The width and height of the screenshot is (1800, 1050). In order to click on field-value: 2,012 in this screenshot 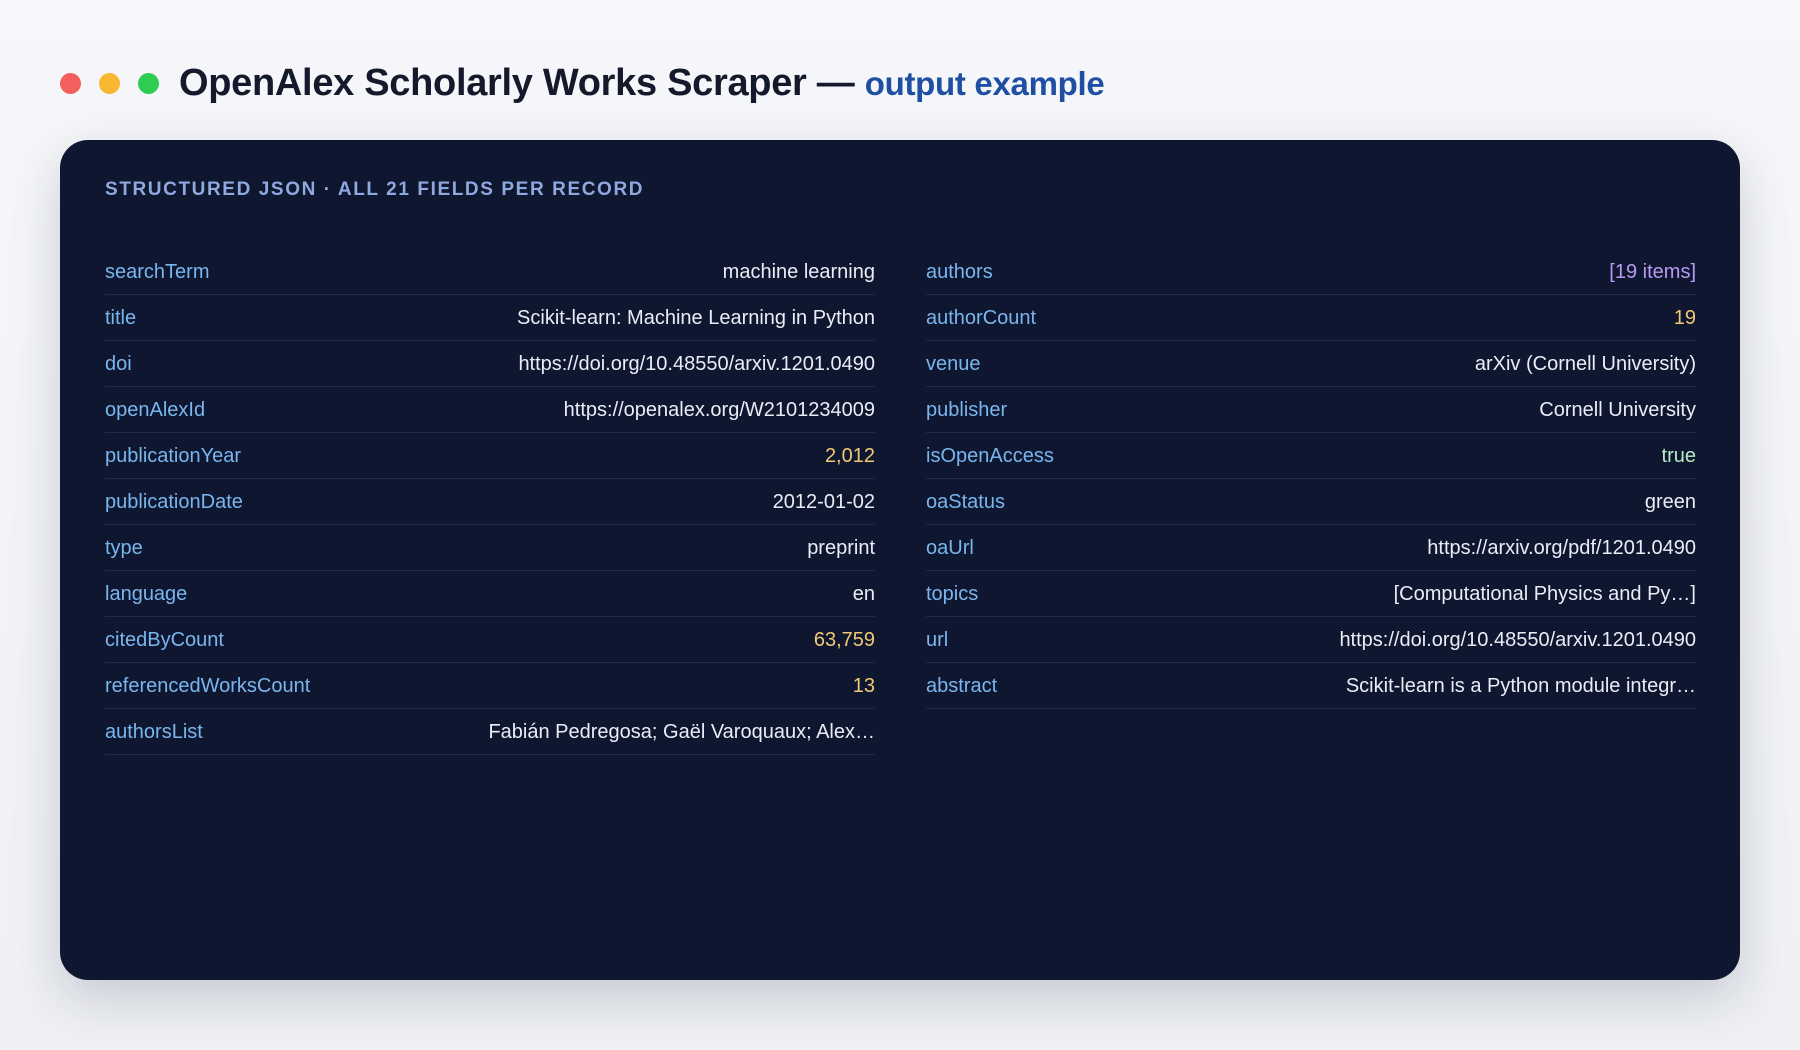, I will do `click(849, 455)`.